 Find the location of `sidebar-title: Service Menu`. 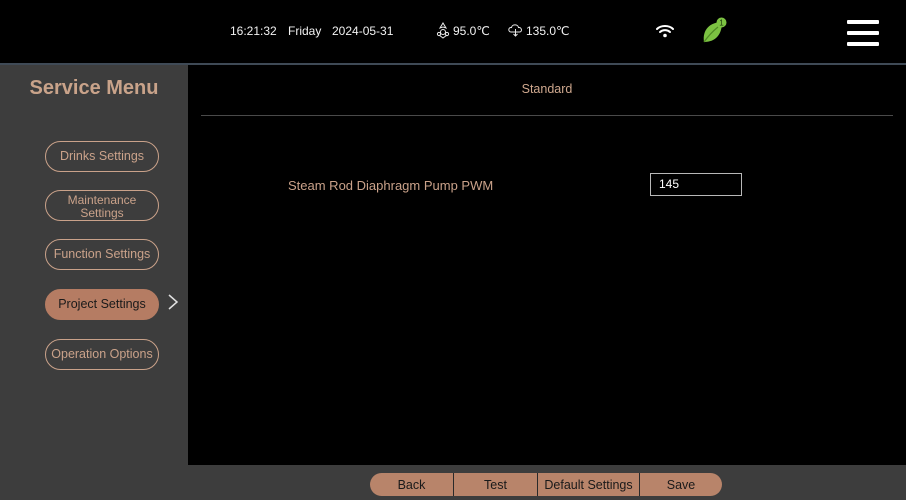

sidebar-title: Service Menu is located at coordinates (94, 88).